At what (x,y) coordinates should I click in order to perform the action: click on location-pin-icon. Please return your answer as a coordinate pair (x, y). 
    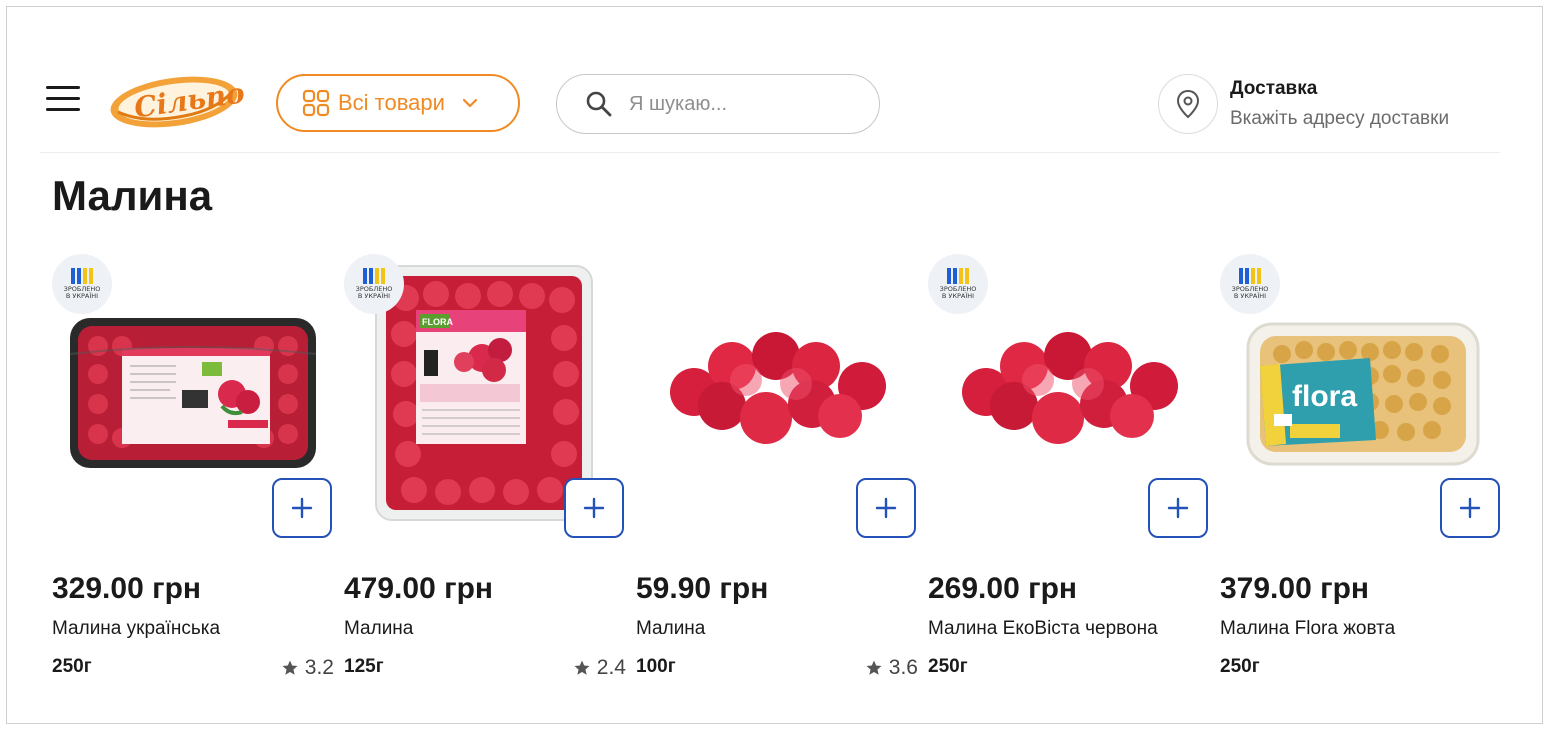
    Looking at the image, I should click on (1188, 104).